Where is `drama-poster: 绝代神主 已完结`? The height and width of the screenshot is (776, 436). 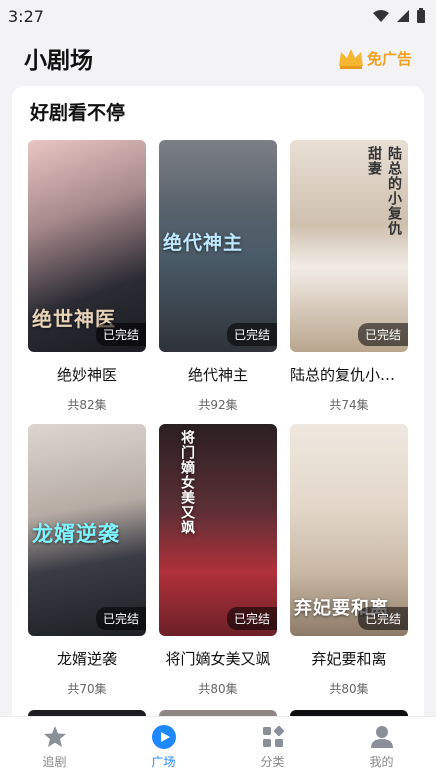 drama-poster: 绝代神主 已完结 is located at coordinates (218, 246).